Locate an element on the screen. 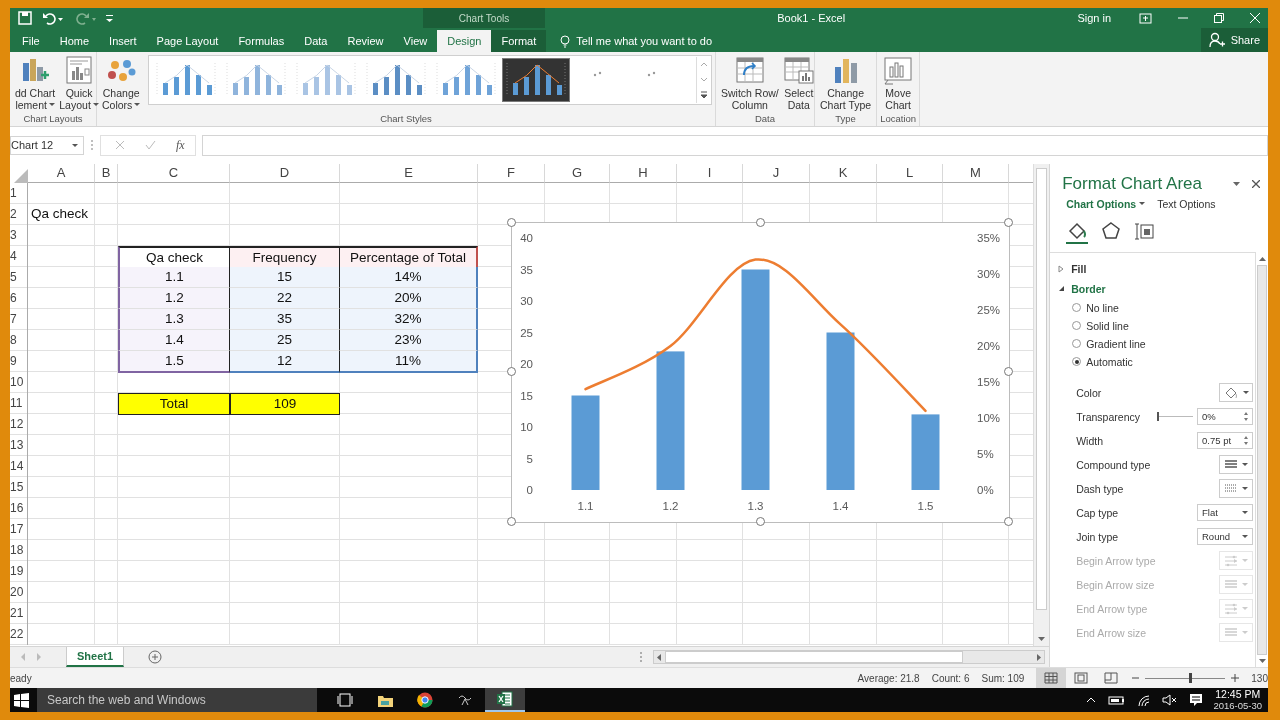 This screenshot has width=1280, height=720. spin-field: 0.75 pt is located at coordinates (1225, 441).